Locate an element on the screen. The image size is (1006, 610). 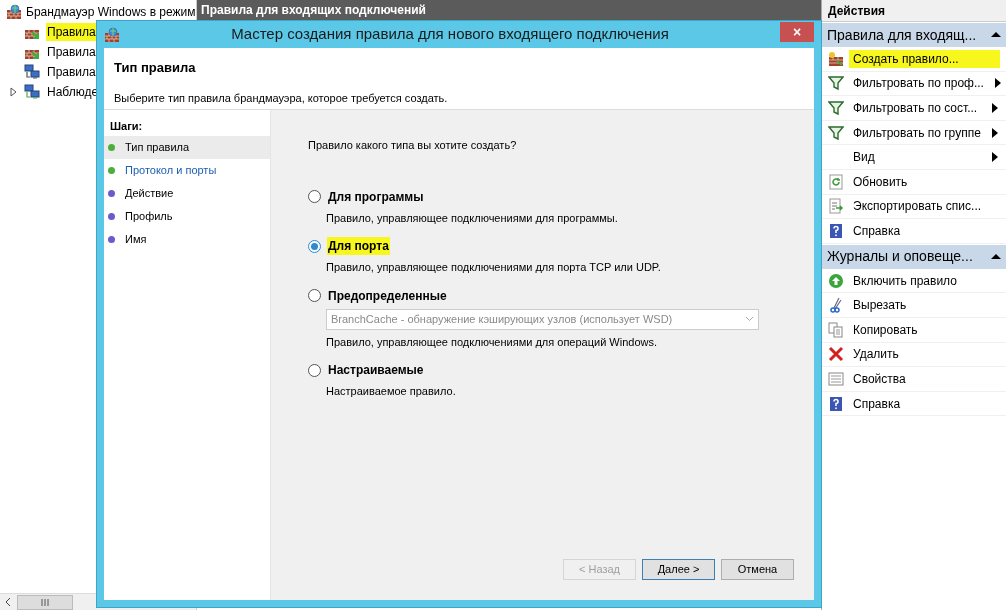
action-label: Копировать is located at coordinates (886, 330).